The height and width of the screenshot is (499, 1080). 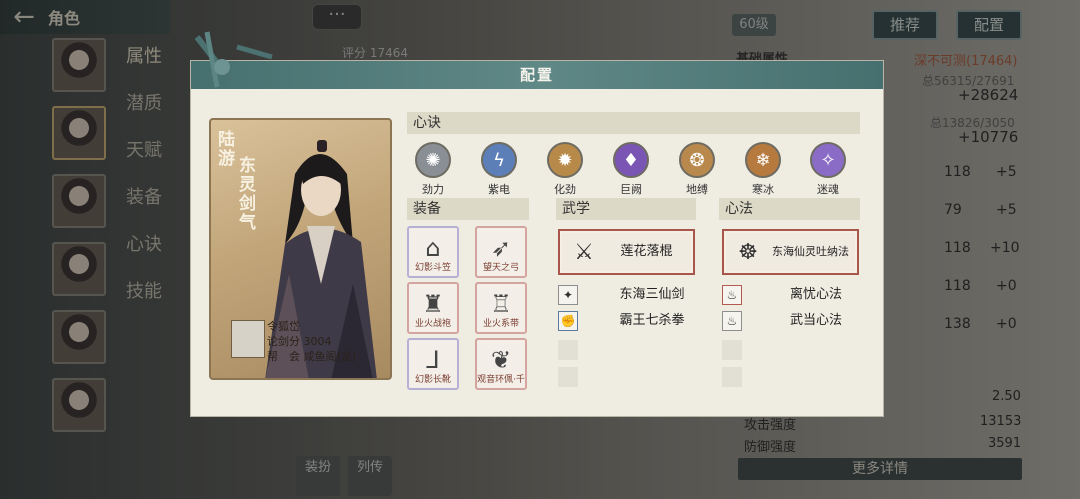 What do you see at coordinates (499, 160) in the screenshot?
I see `lightning-icon: ϟ` at bounding box center [499, 160].